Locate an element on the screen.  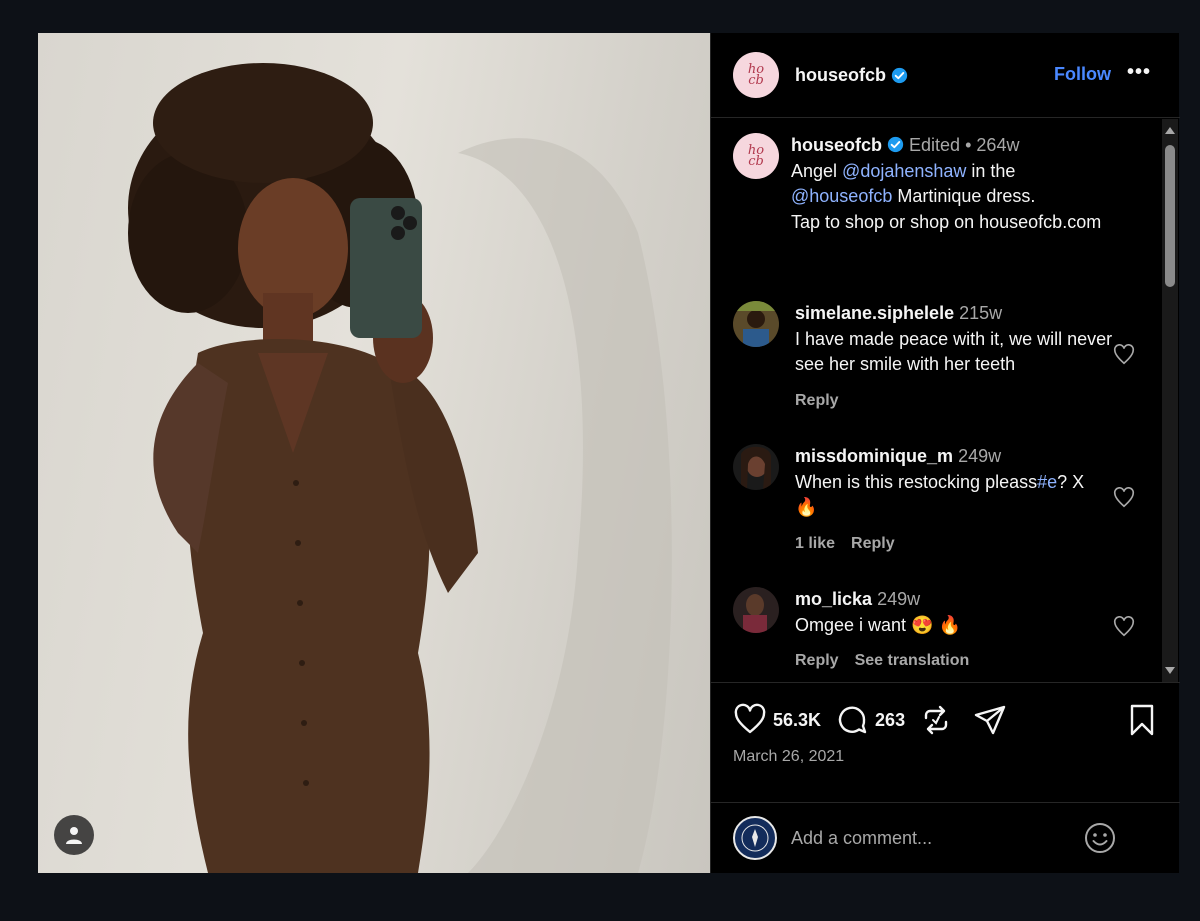
see-translation-button: See translation is located at coordinates (912, 660).